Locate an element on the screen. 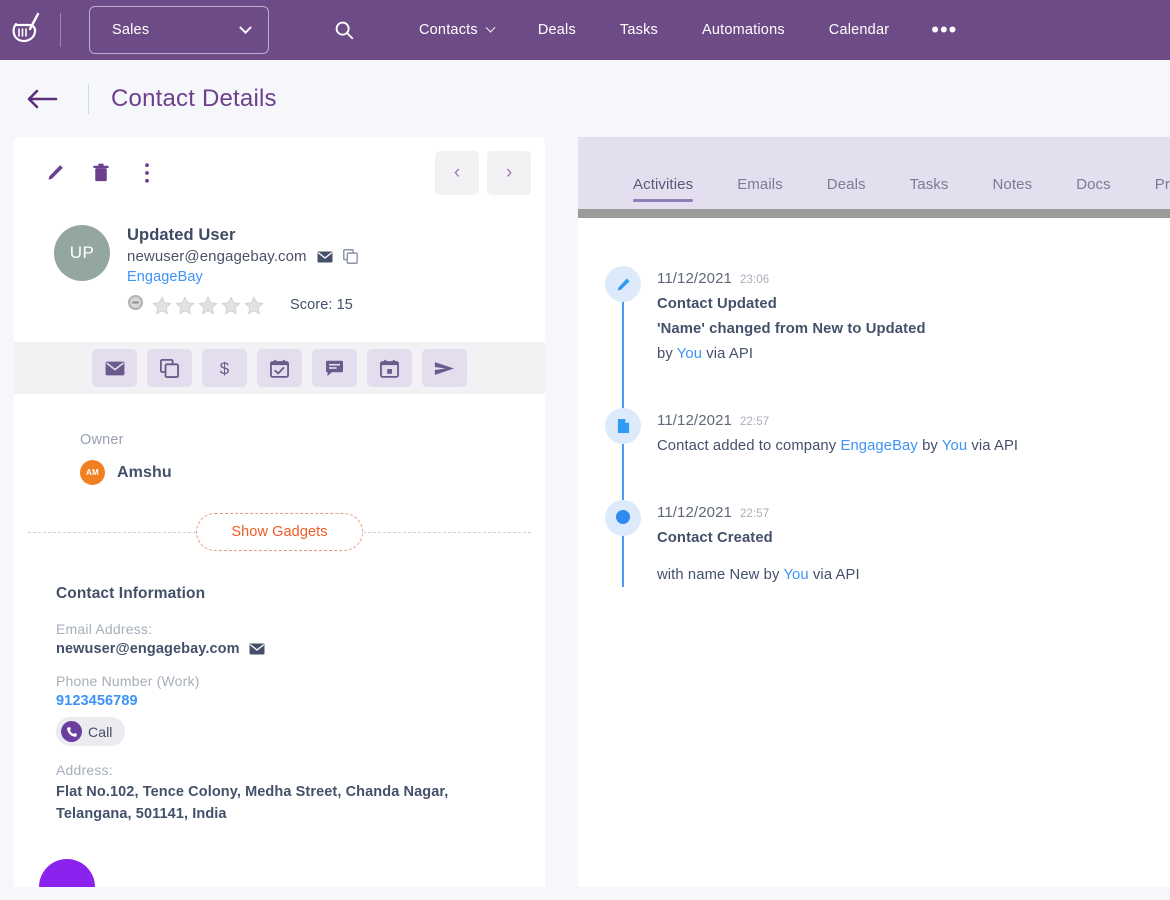  timeline-time: 23:06 is located at coordinates (754, 280).